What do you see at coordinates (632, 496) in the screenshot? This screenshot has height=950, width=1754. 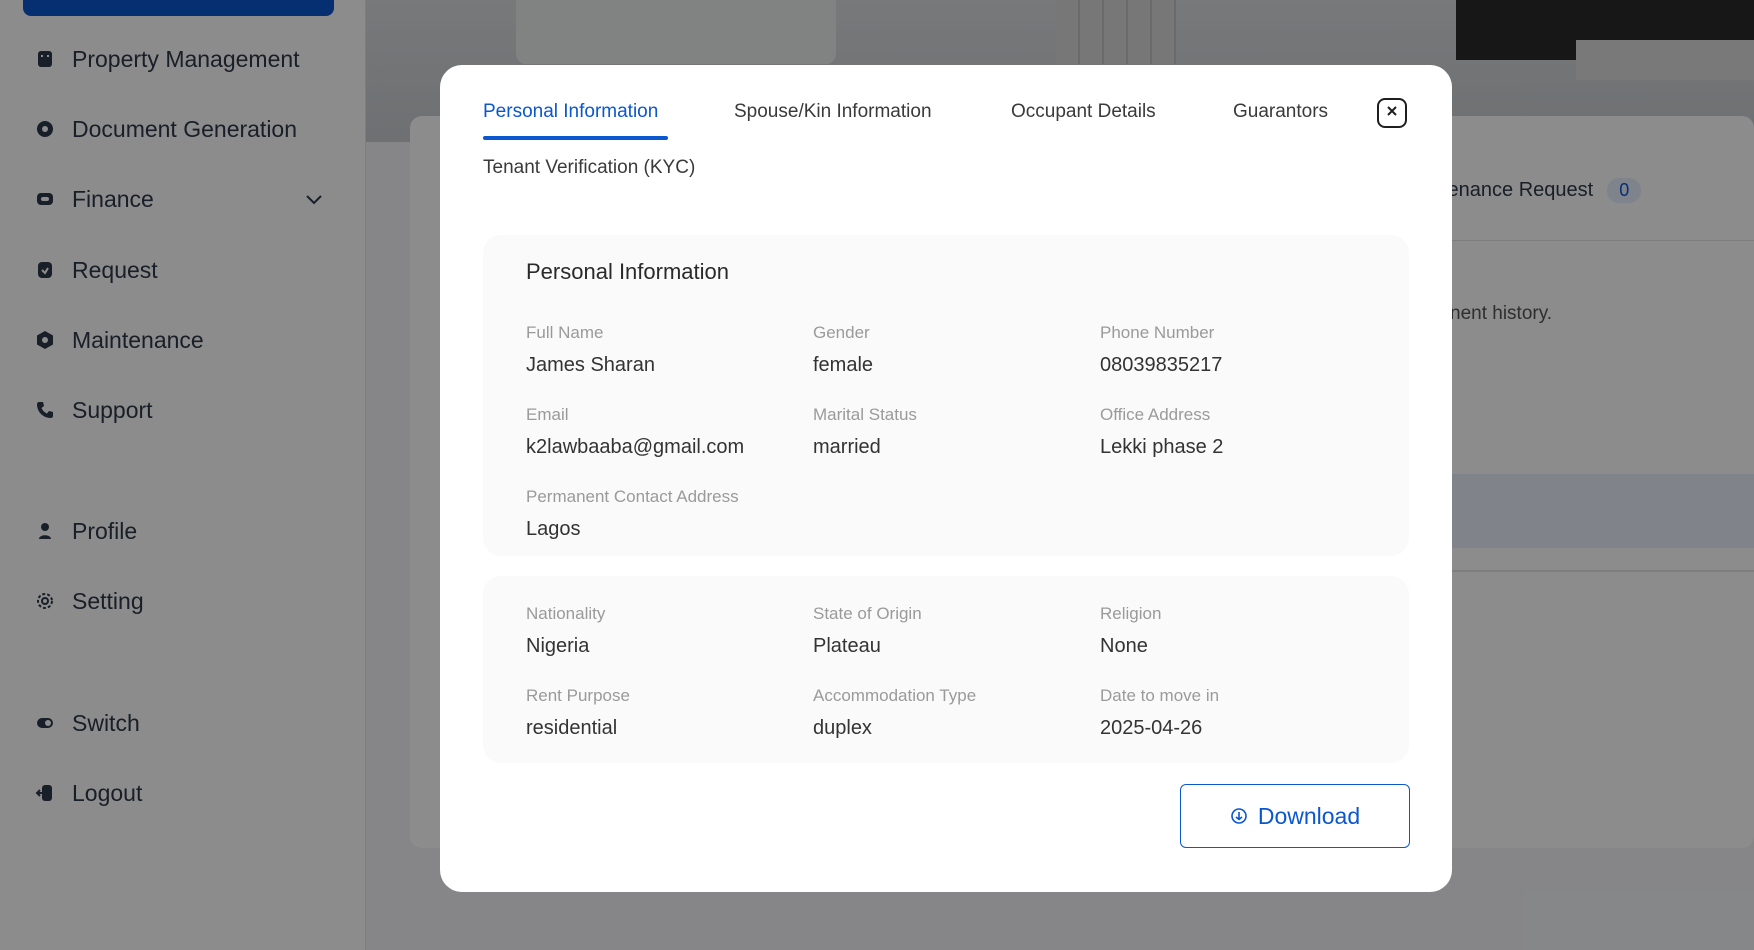 I see `field-label: Permanent Contact Address` at bounding box center [632, 496].